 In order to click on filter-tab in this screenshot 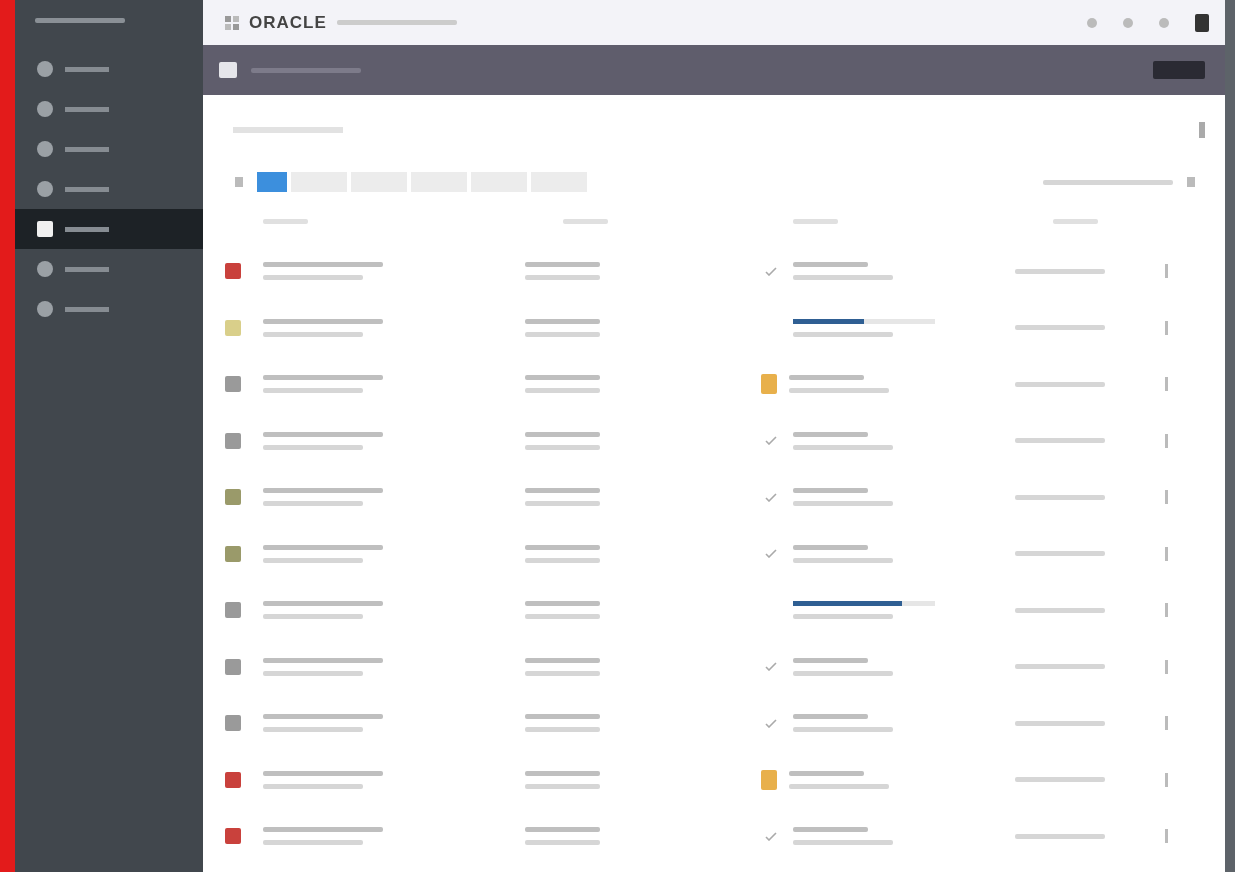, I will do `click(272, 182)`.